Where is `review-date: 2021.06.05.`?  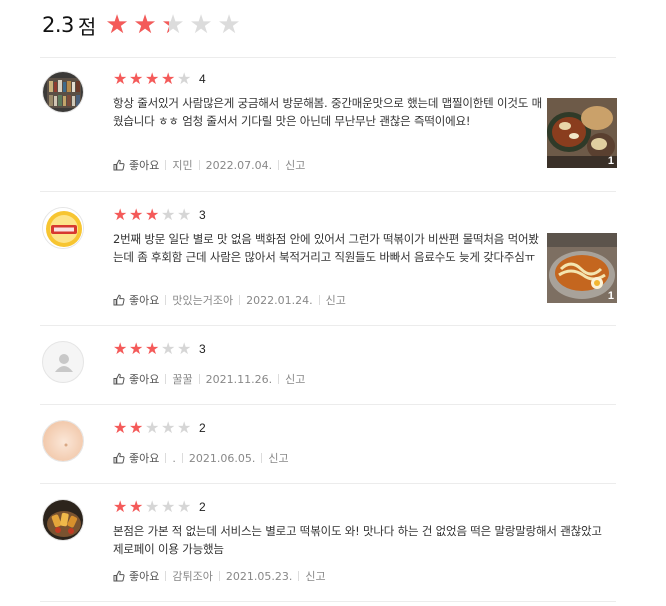
review-date: 2021.06.05. is located at coordinates (222, 458).